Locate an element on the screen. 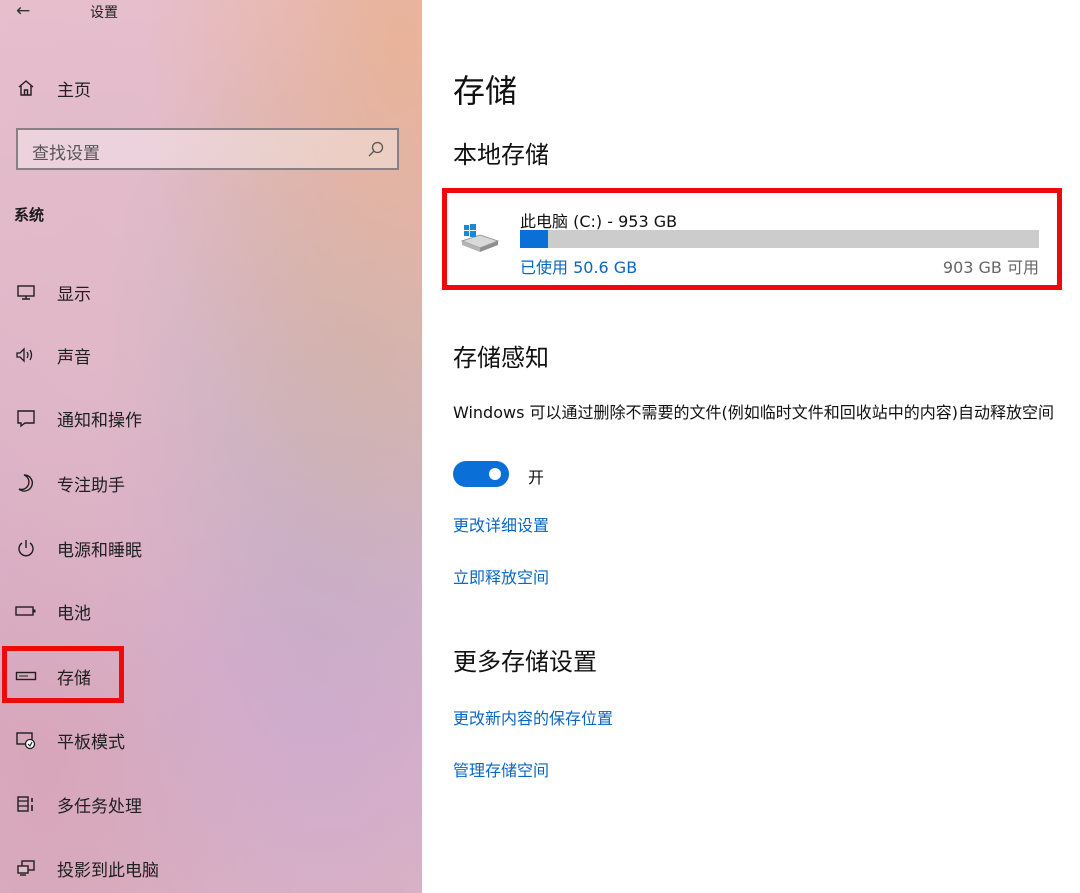 Image resolution: width=1080 pixels, height=893 pixels. sidebar-item-sound: 声音 is located at coordinates (211, 355).